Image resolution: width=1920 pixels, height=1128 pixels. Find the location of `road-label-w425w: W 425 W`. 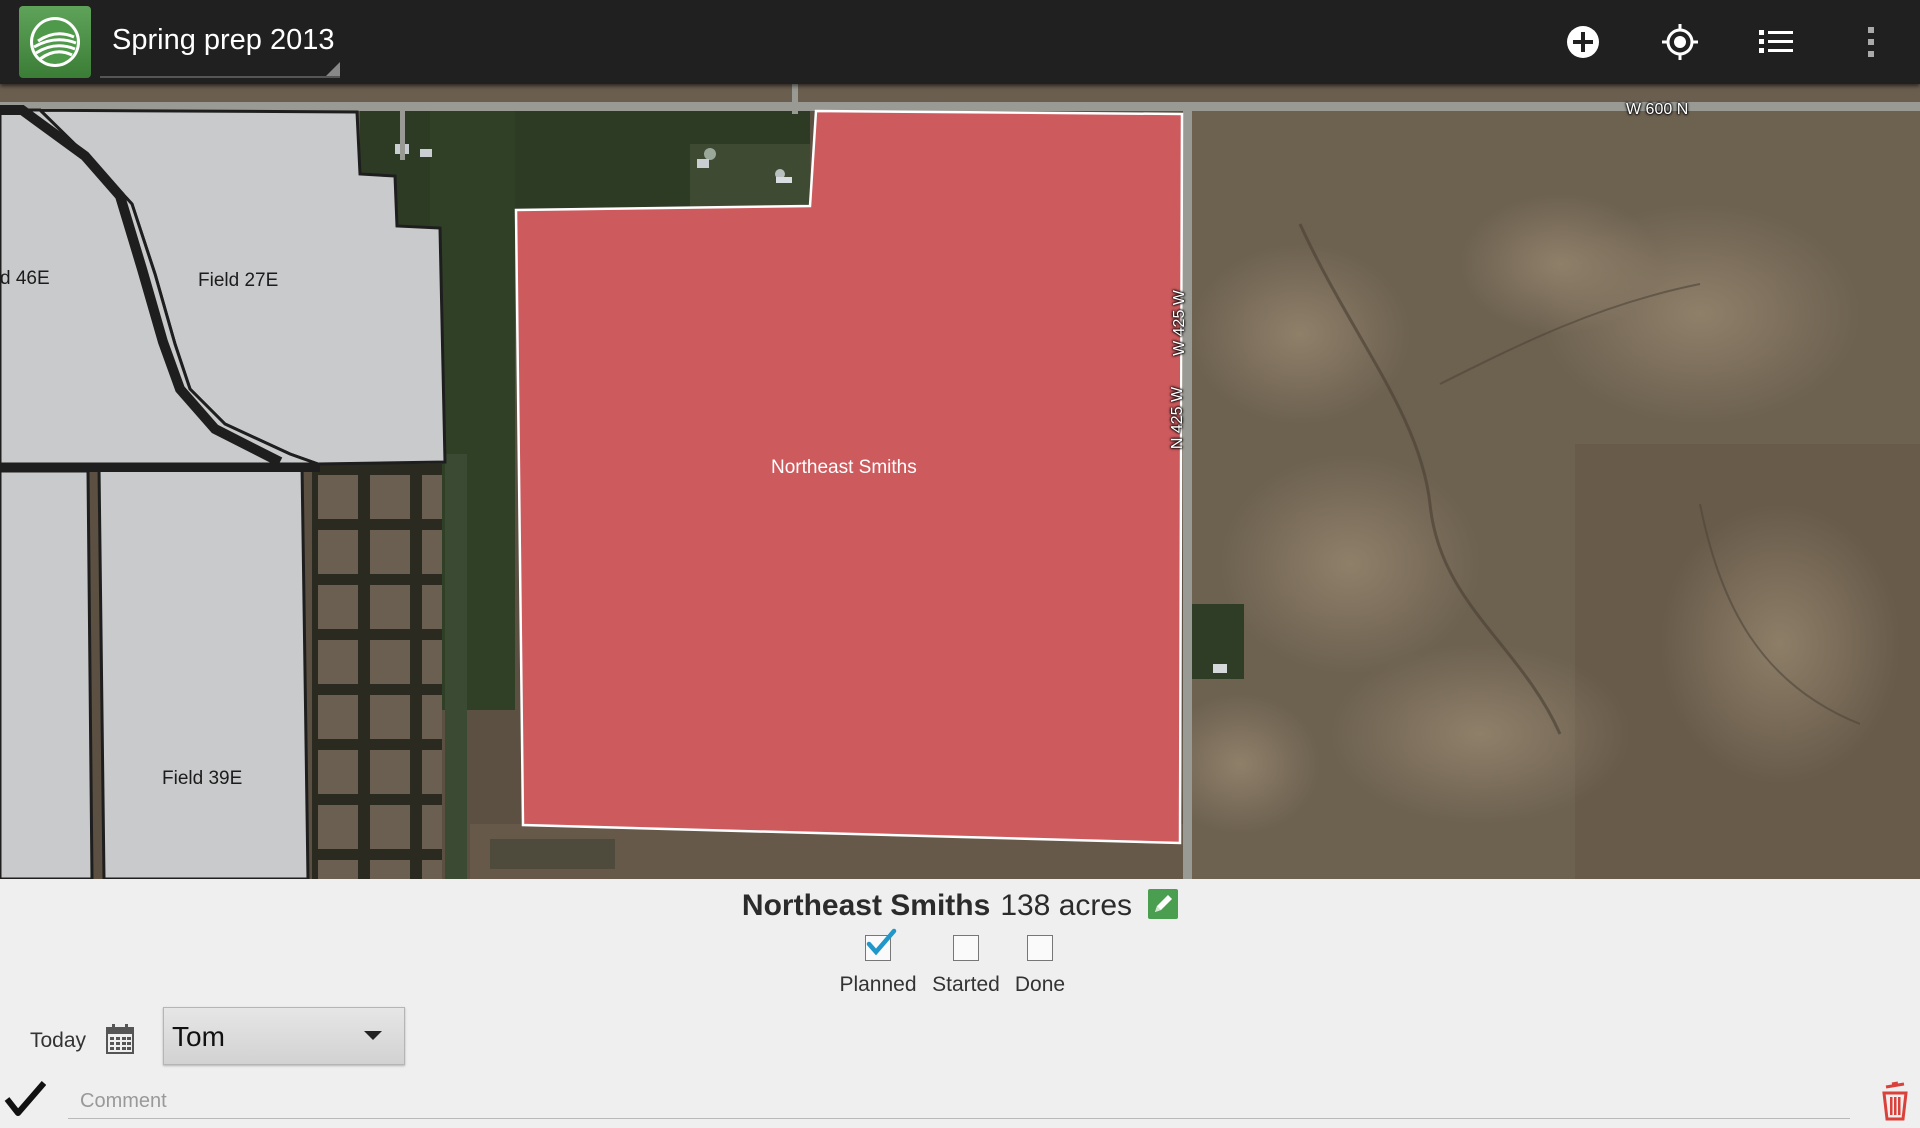

road-label-w425w: W 425 W is located at coordinates (1179, 323).